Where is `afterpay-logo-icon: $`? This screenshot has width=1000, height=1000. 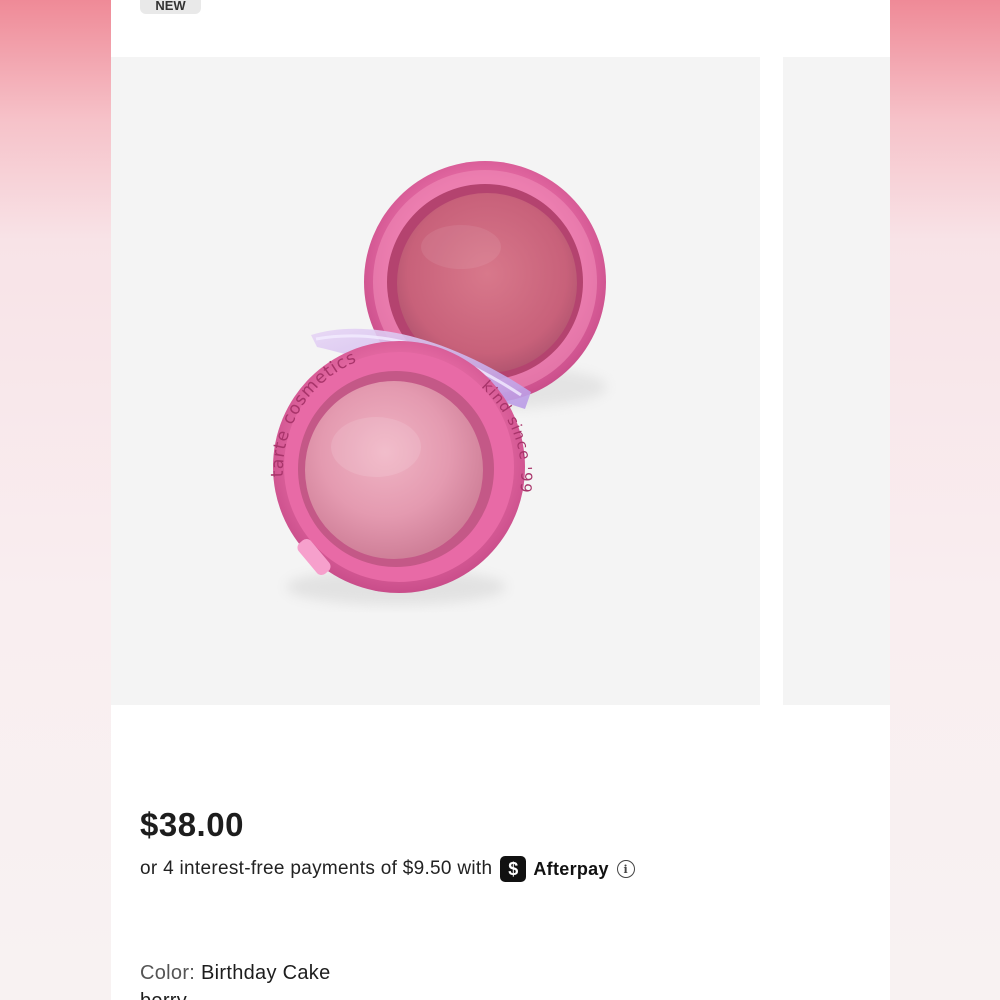
afterpay-logo-icon: $ is located at coordinates (513, 869).